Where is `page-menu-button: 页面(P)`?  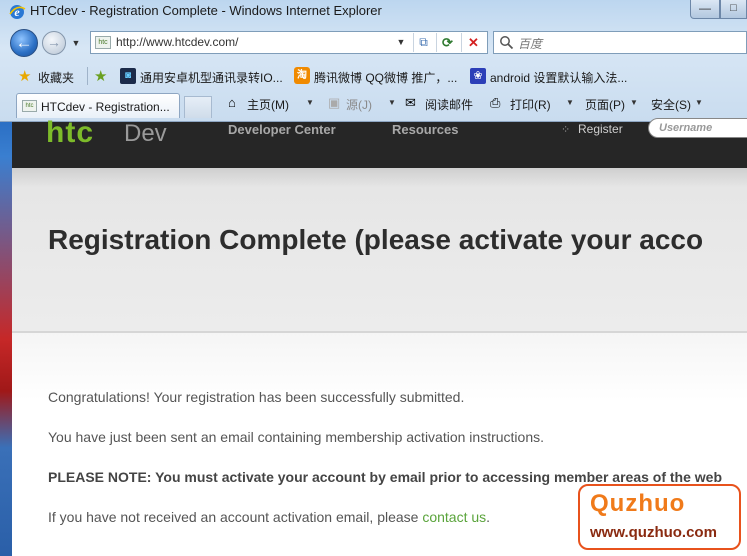 page-menu-button: 页面(P) is located at coordinates (605, 104).